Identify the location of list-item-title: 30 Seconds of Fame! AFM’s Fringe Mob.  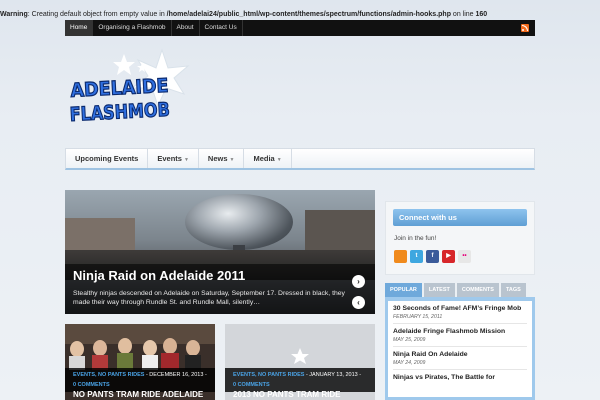
(460, 308).